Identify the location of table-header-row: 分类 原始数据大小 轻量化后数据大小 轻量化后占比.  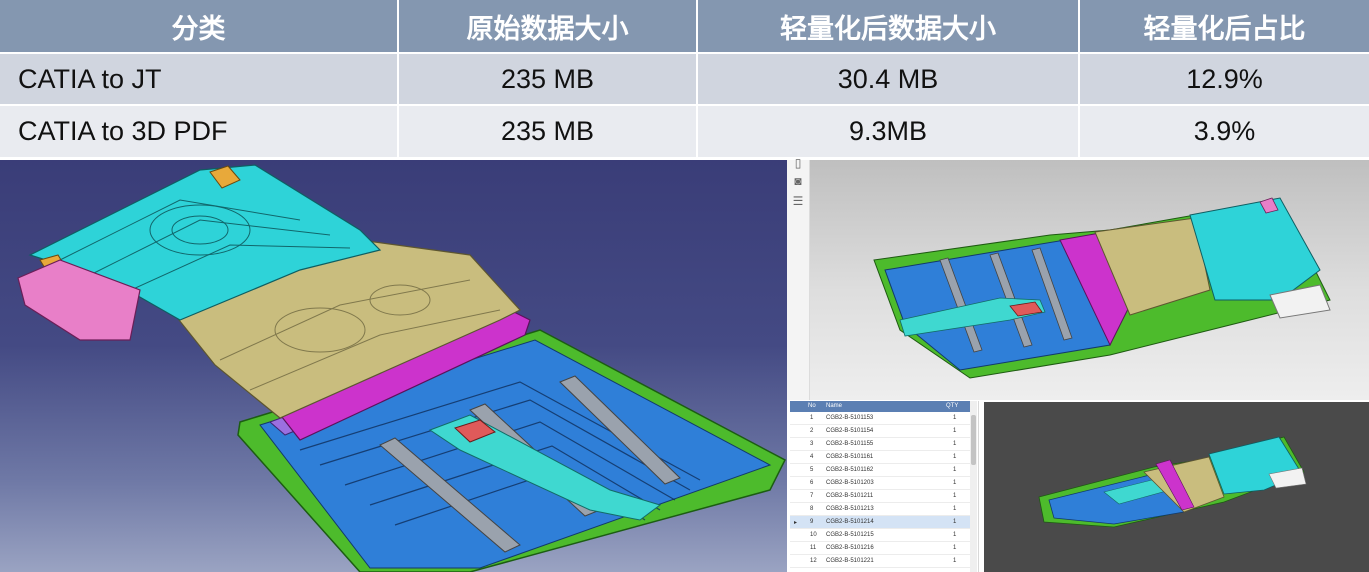
(684, 26).